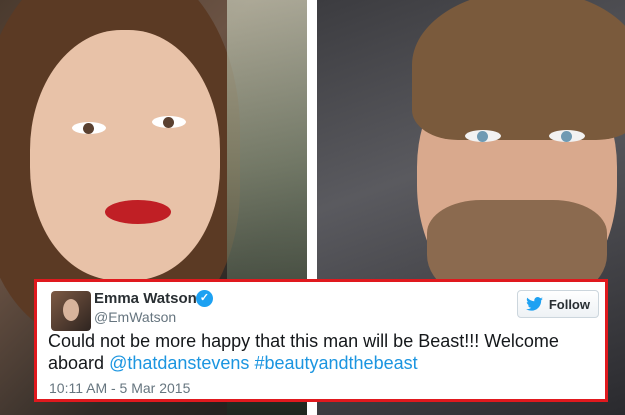 Image resolution: width=625 pixels, height=415 pixels. Describe the element at coordinates (518, 70) in the screenshot. I see `hair-shape` at that location.